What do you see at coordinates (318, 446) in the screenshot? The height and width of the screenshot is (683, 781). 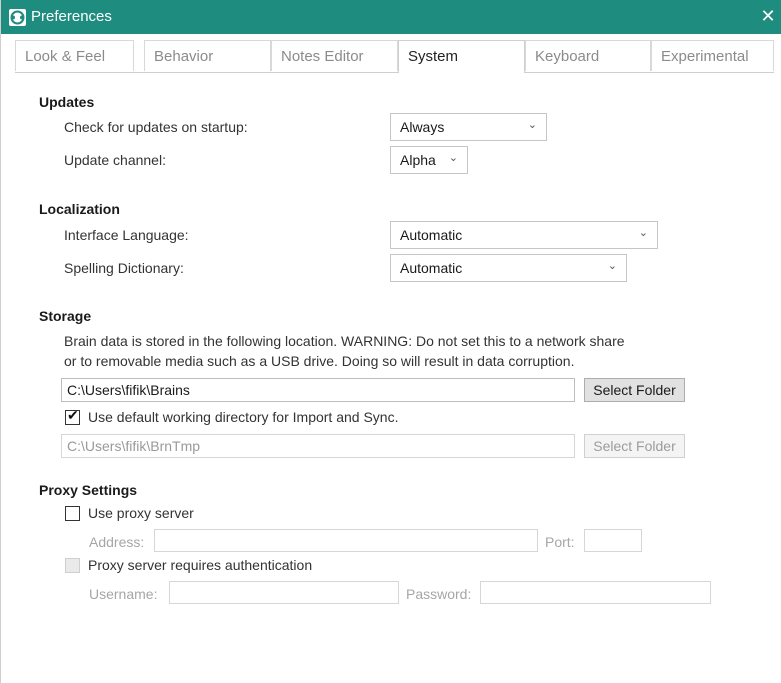 I see `working-directory-input: C:\Users\fifik\BrnTmp` at bounding box center [318, 446].